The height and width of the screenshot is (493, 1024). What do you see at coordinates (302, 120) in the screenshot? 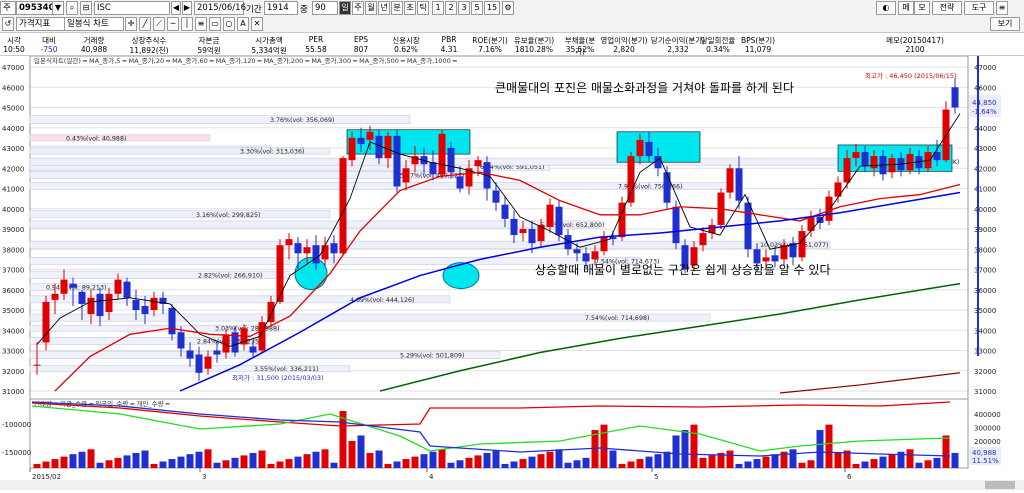
I see `volume-profile-label: 3.76%(vol: 356,069)` at bounding box center [302, 120].